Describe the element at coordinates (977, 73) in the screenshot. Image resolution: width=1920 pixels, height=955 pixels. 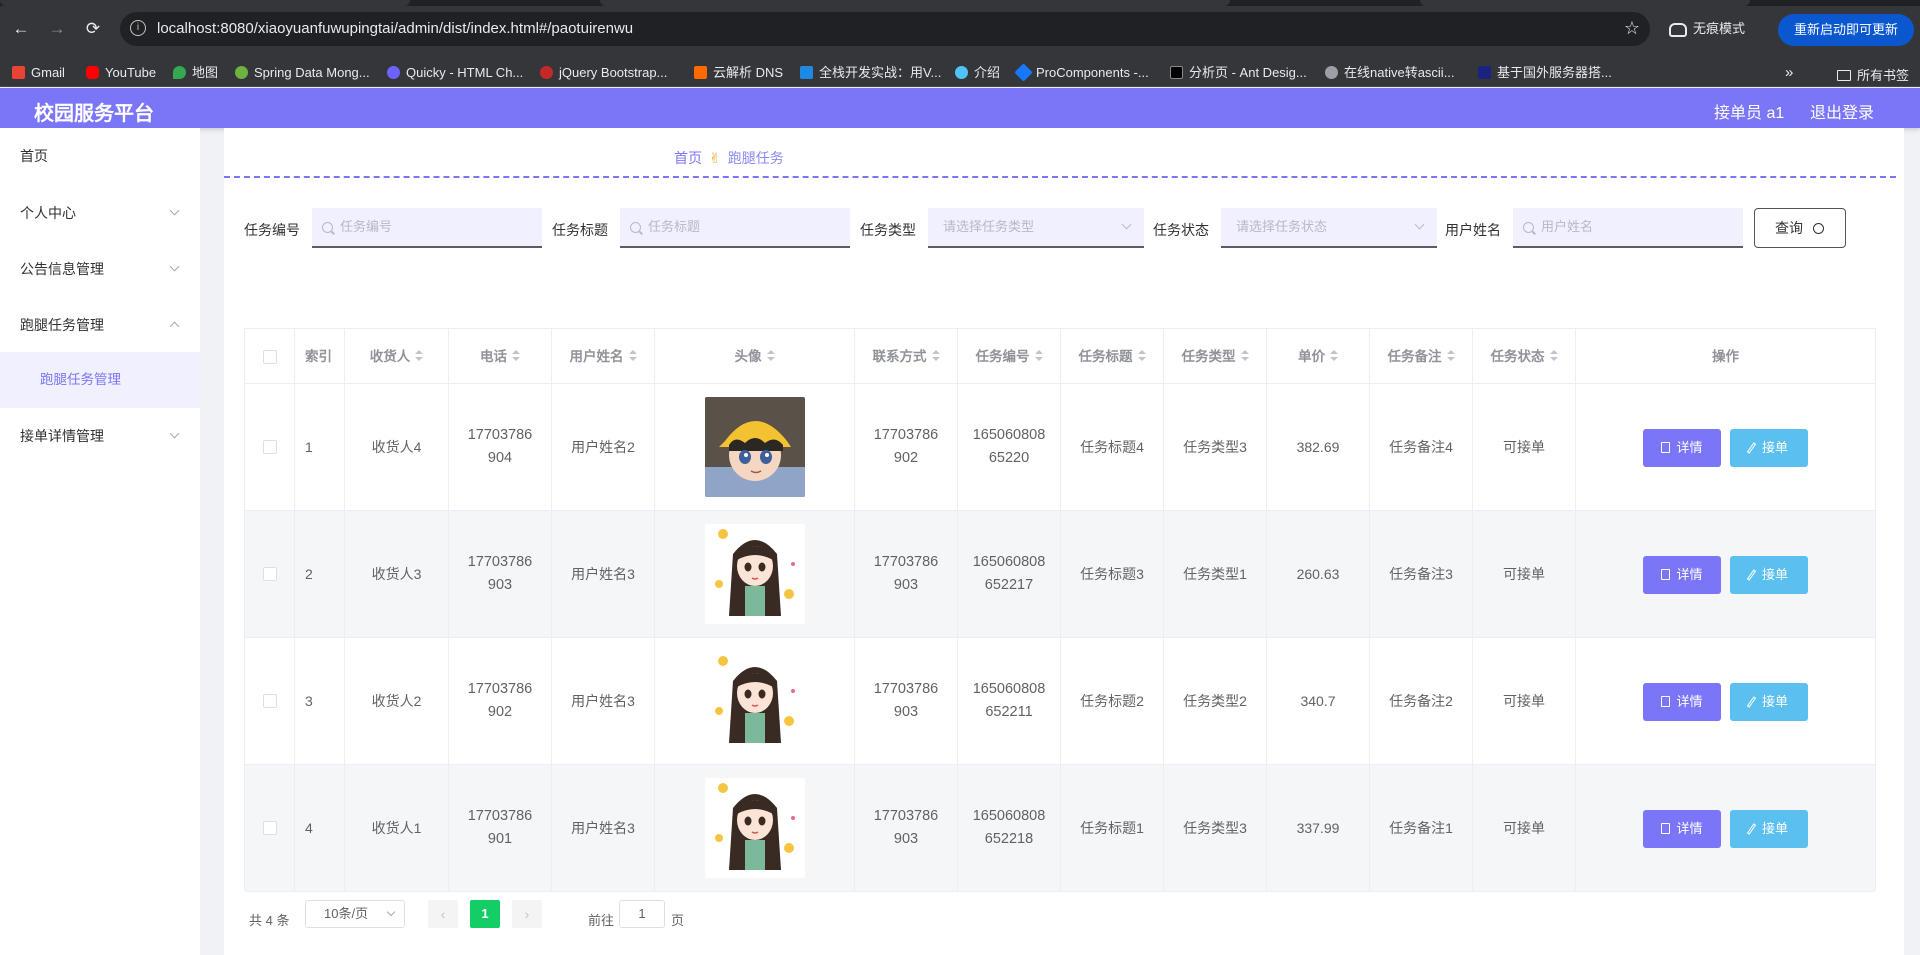
I see `bookmark-intro: 介绍` at that location.